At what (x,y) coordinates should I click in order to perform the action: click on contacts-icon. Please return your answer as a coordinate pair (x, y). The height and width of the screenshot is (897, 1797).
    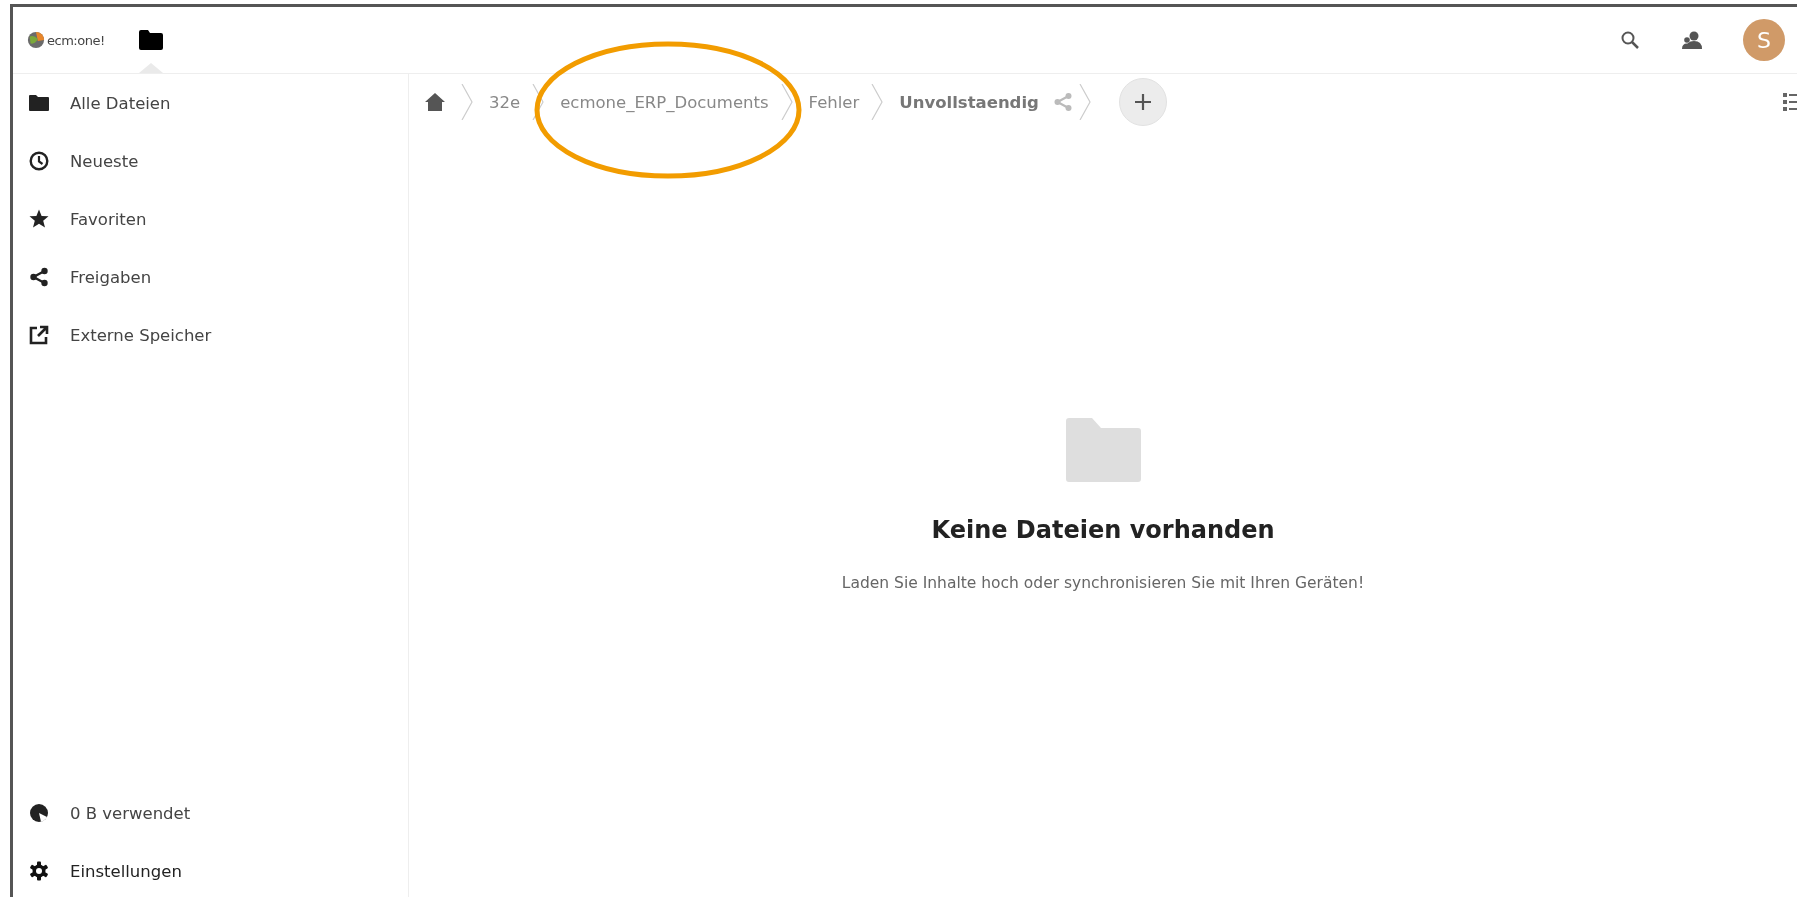
    Looking at the image, I should click on (1692, 40).